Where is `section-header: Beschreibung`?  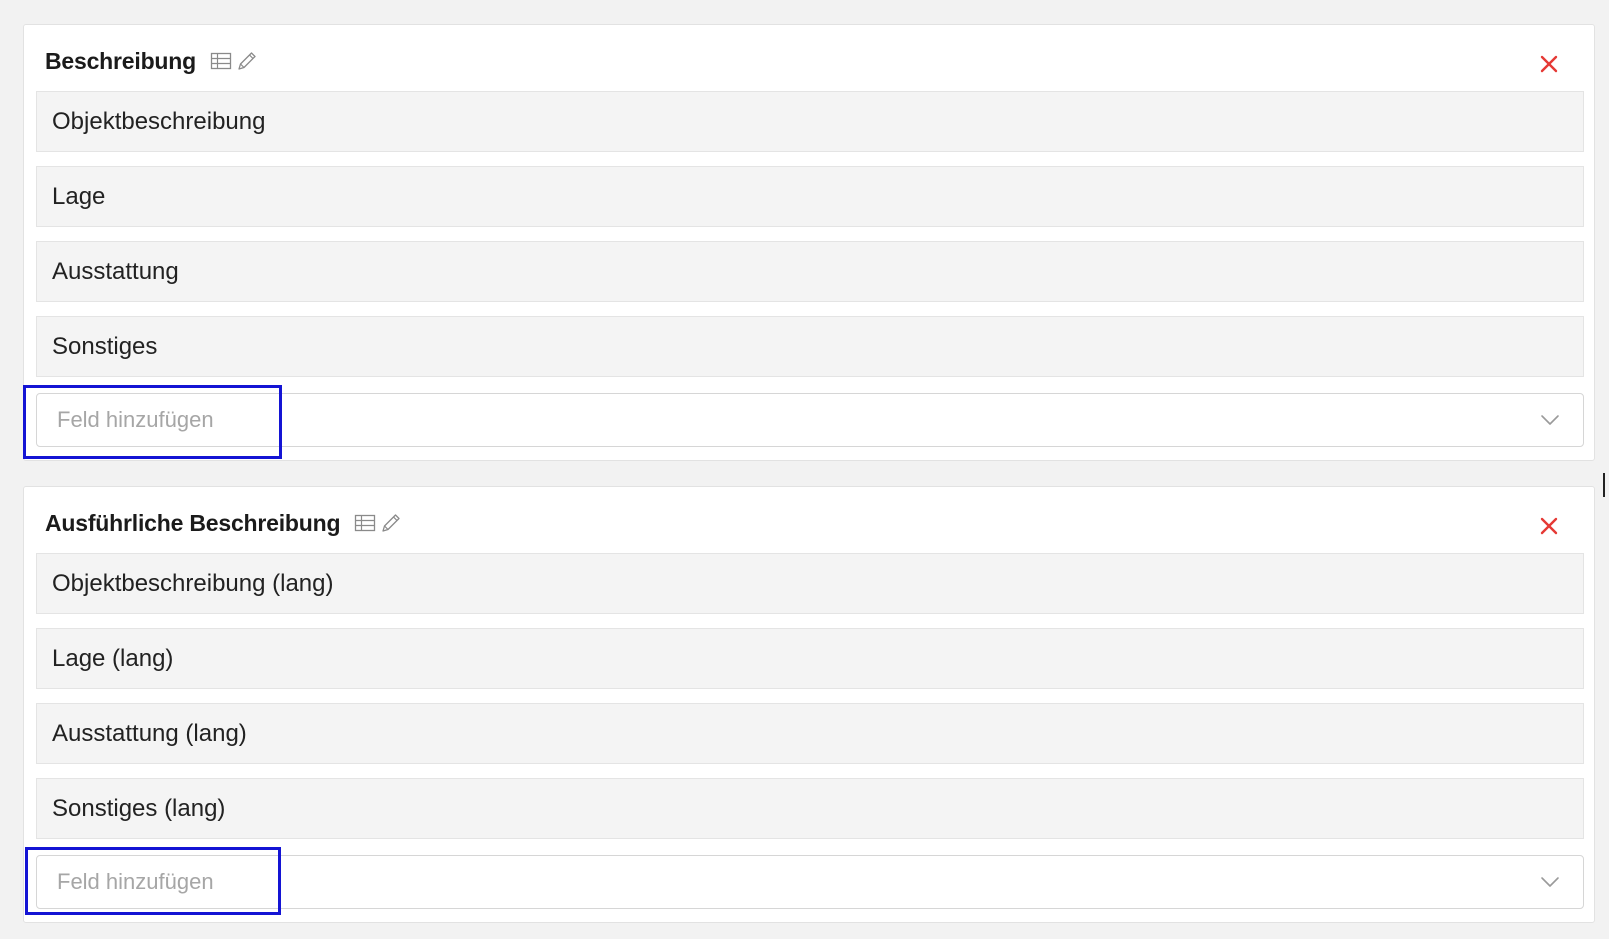 section-header: Beschreibung is located at coordinates (151, 61).